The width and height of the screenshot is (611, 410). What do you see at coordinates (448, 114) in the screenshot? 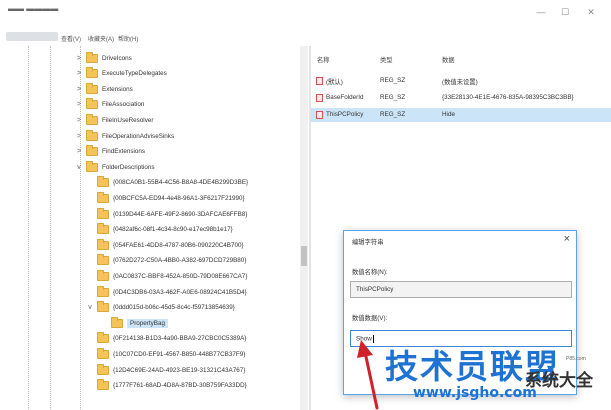
I see `value-data: Hide` at bounding box center [448, 114].